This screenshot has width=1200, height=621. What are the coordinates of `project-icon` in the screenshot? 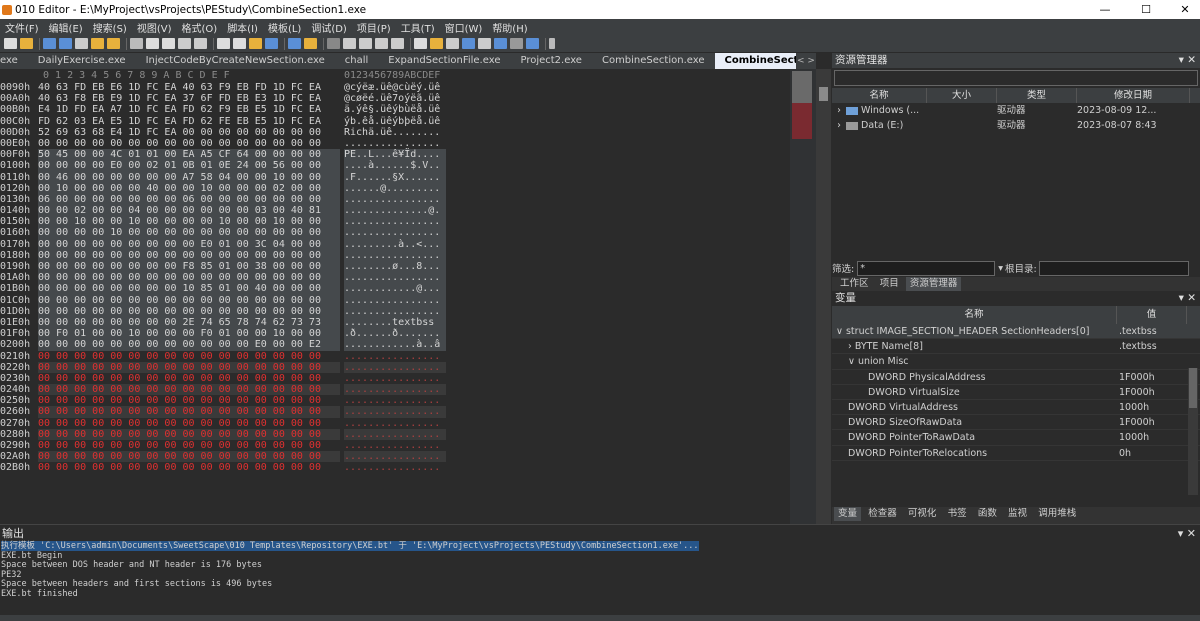 It's located at (113, 43).